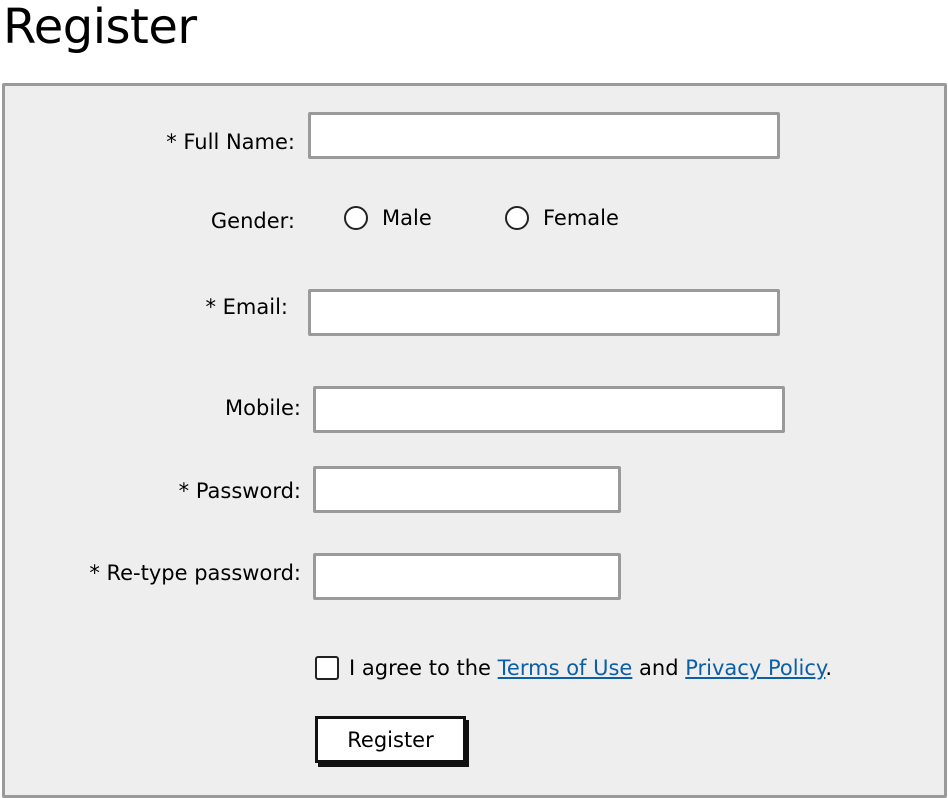 The image size is (948, 798). I want to click on male-radio-label: Male, so click(407, 218).